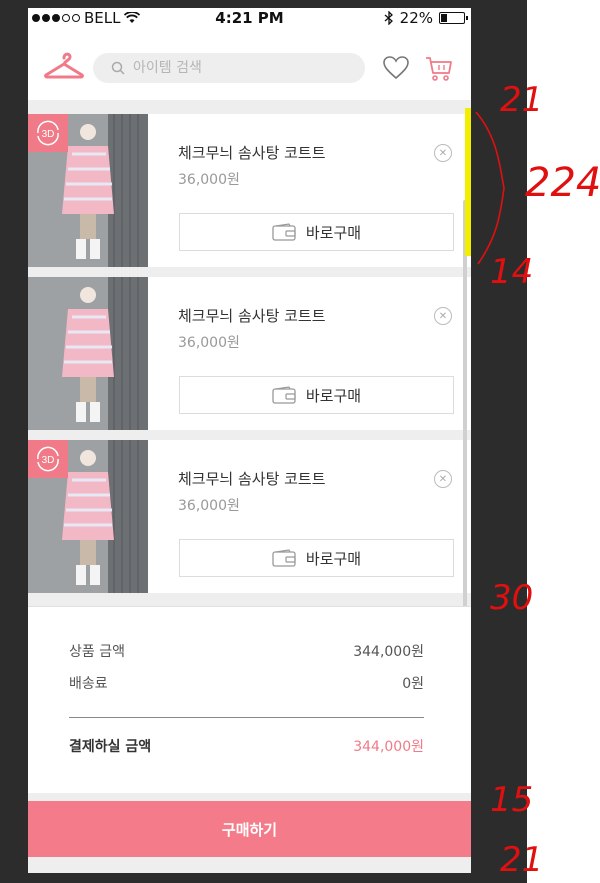 The width and height of the screenshot is (600, 883). Describe the element at coordinates (249, 829) in the screenshot. I see `purchase-button: 구매하기` at that location.